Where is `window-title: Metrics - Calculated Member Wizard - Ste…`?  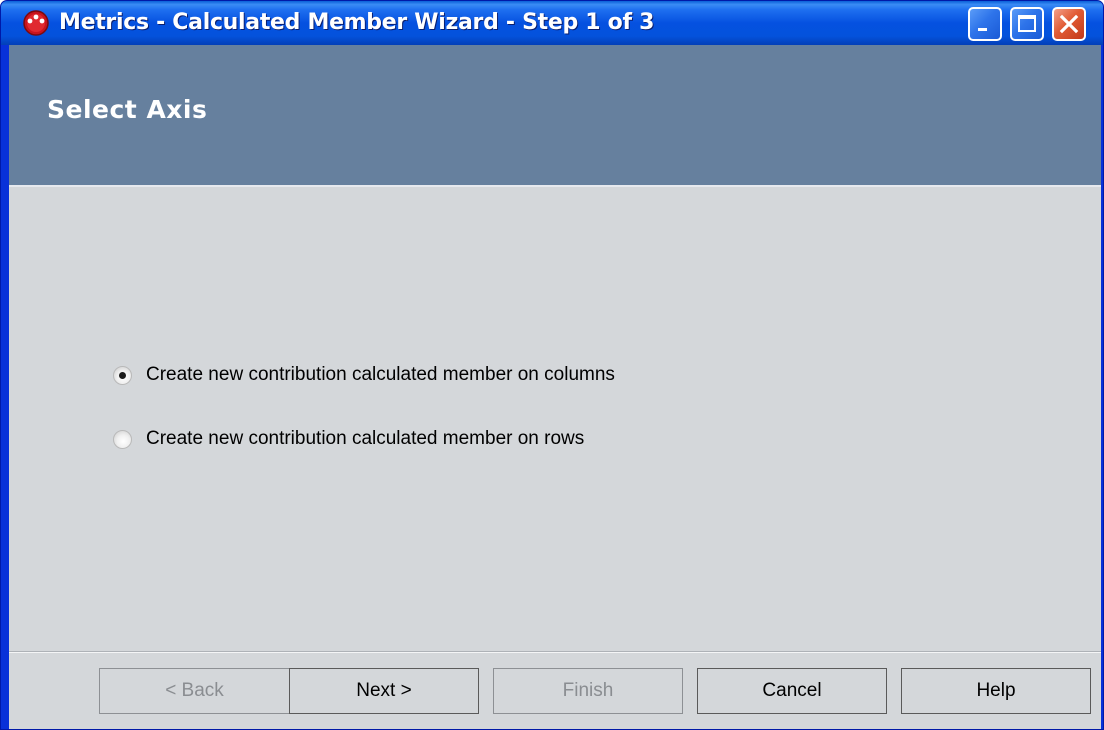
window-title: Metrics - Calculated Member Wizard - Ste… is located at coordinates (357, 22).